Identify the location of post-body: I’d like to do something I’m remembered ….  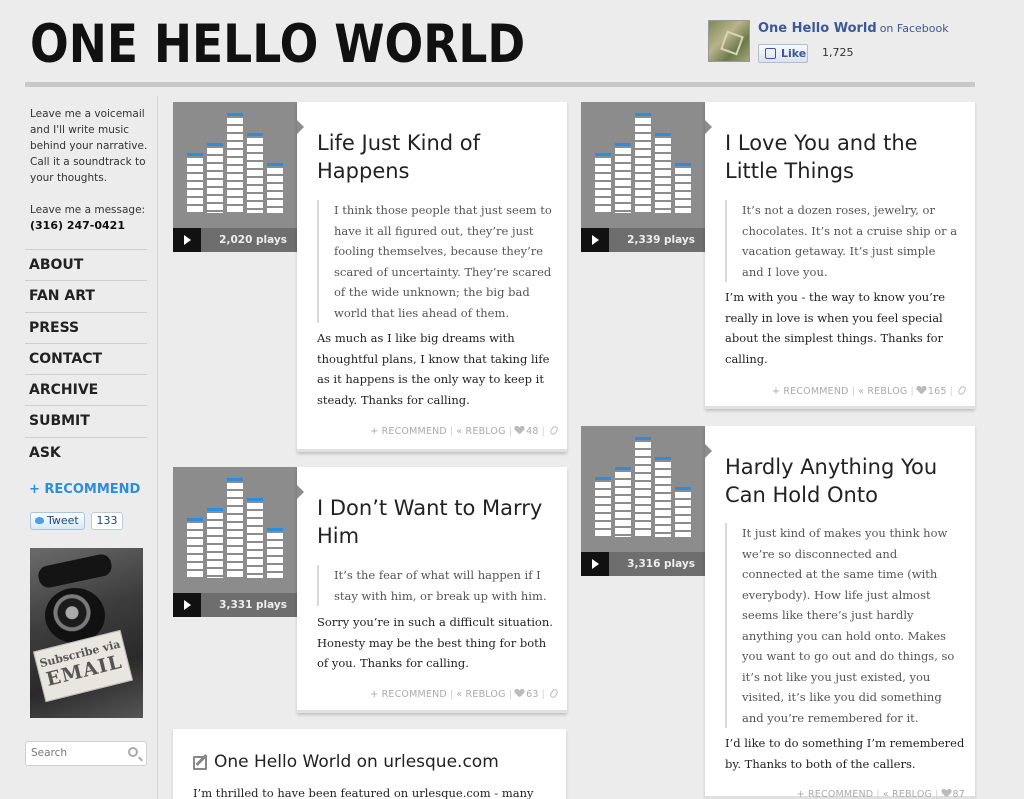
(845, 753).